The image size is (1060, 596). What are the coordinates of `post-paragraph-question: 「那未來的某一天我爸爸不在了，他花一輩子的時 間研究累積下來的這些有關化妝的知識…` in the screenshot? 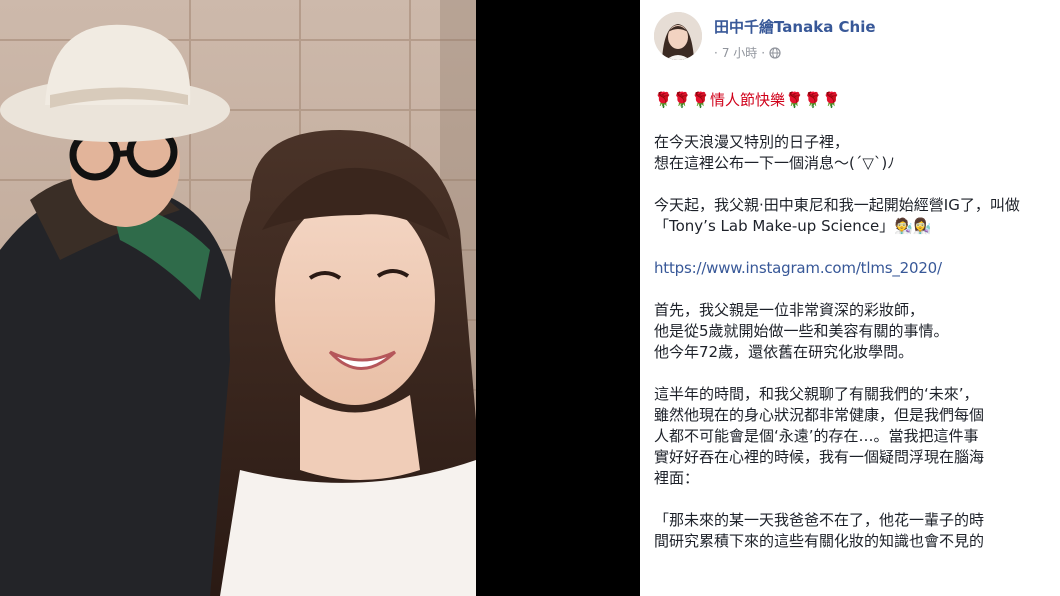 It's located at (819, 530).